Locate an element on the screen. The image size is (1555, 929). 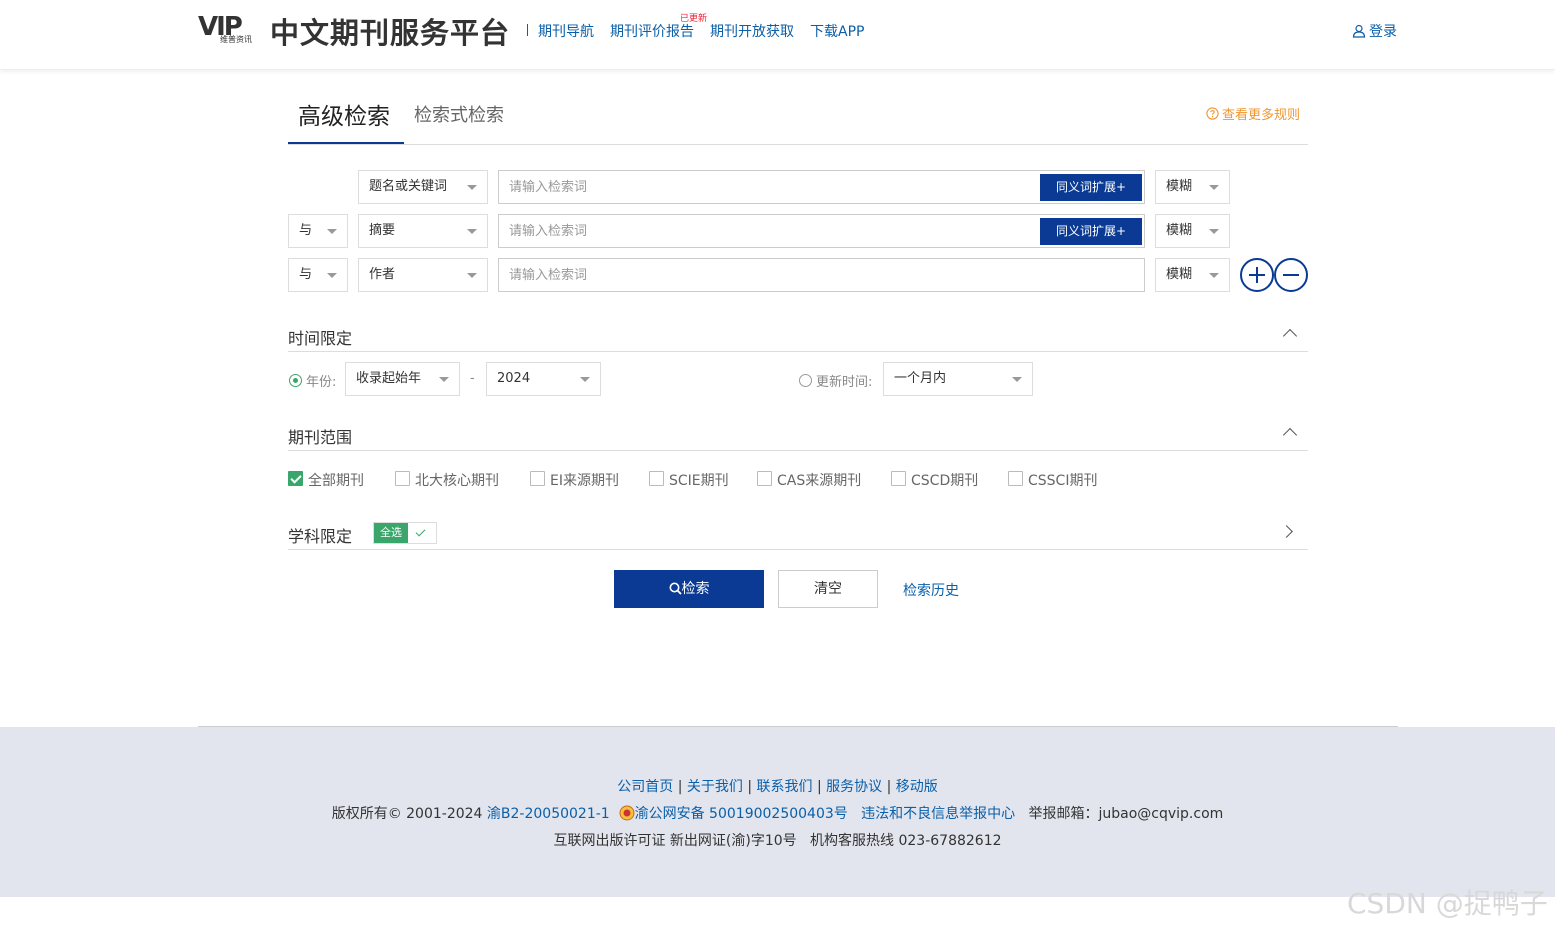
icp-link: 渝B2-20050021-1 is located at coordinates (548, 814).